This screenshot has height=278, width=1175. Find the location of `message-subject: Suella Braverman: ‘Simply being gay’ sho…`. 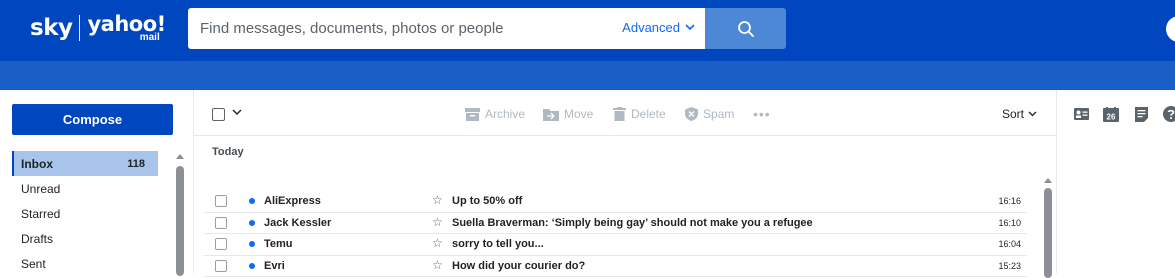

message-subject: Suella Braverman: ‘Simply being gay’ sho… is located at coordinates (632, 222).